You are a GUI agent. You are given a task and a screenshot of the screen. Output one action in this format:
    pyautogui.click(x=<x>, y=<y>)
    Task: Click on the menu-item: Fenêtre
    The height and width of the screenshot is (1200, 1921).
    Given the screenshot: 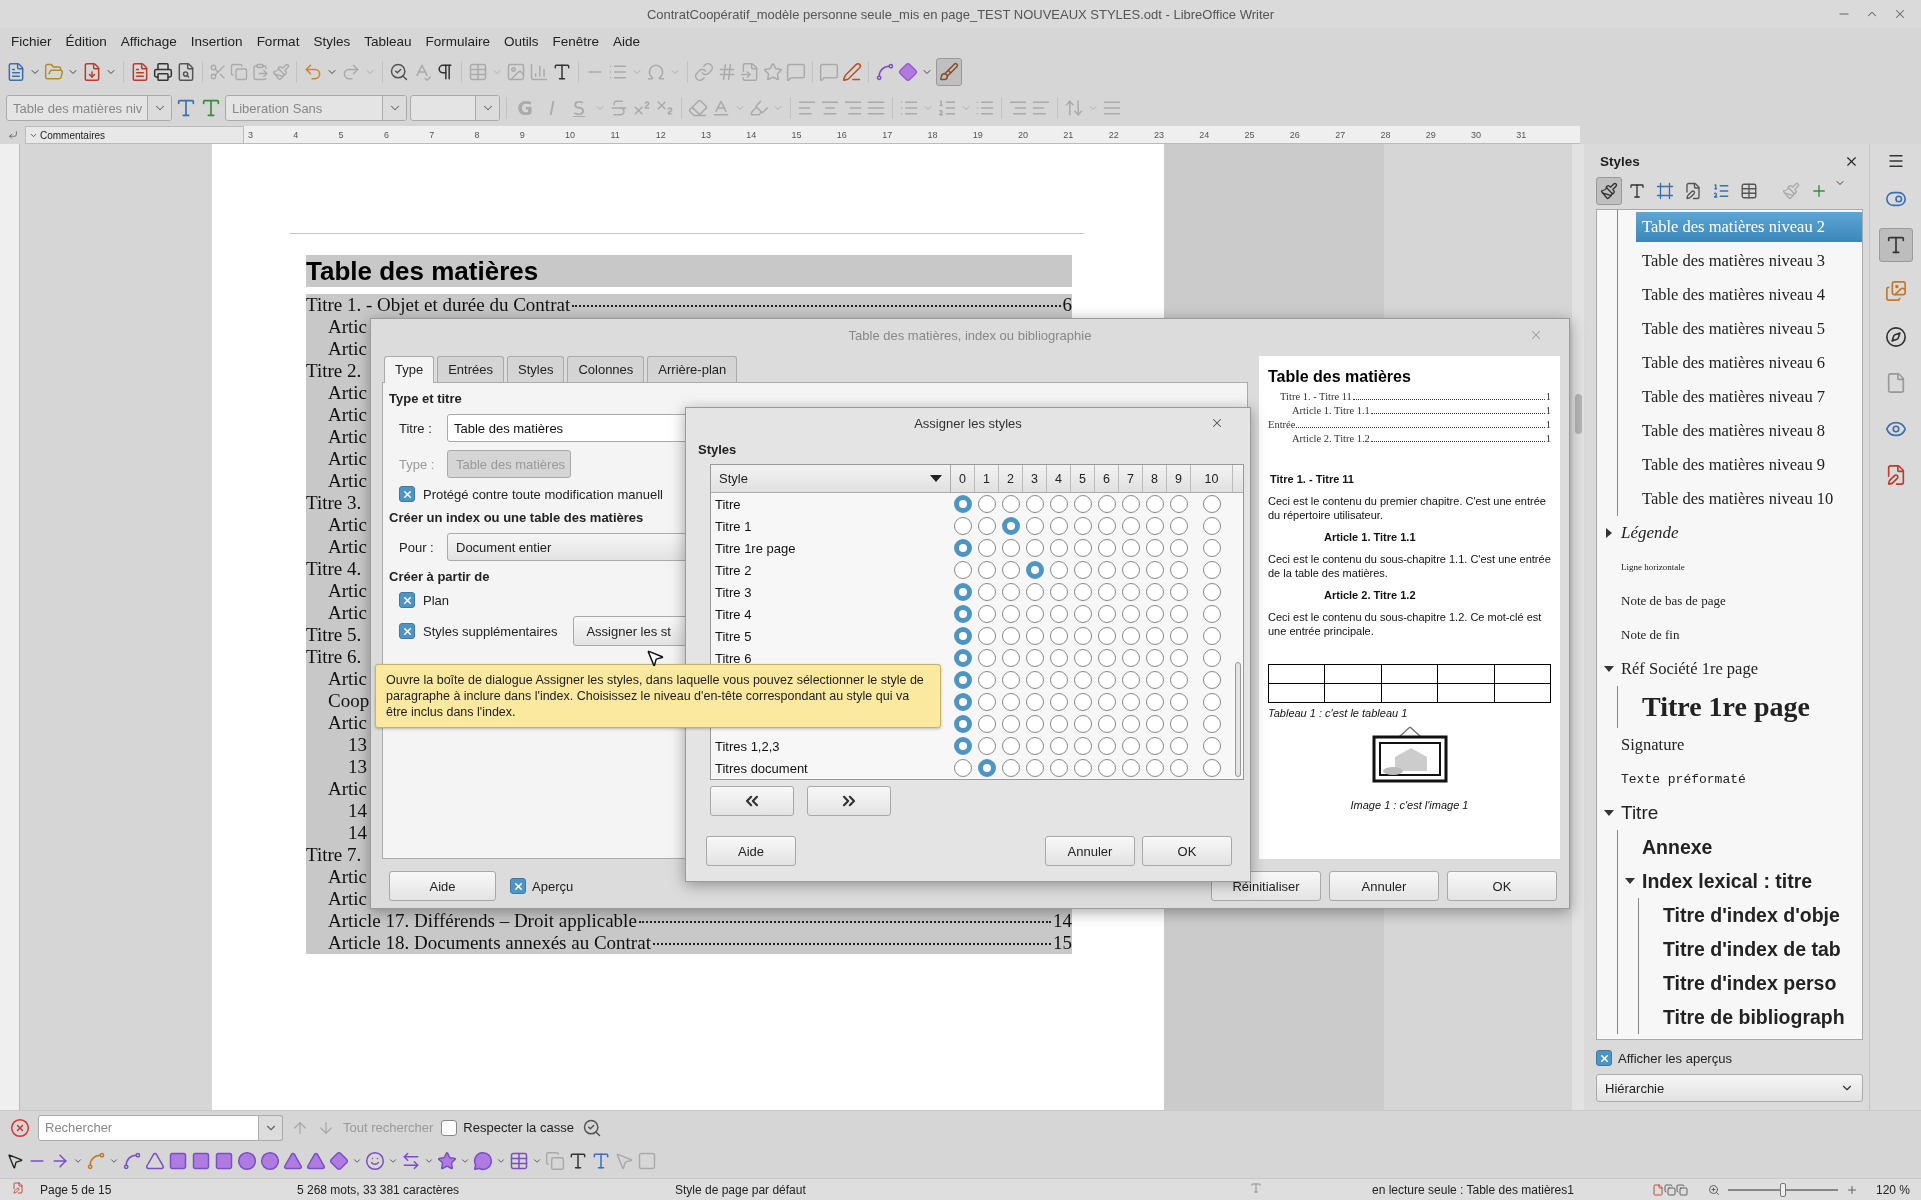 What is the action you would take?
    pyautogui.click(x=575, y=41)
    